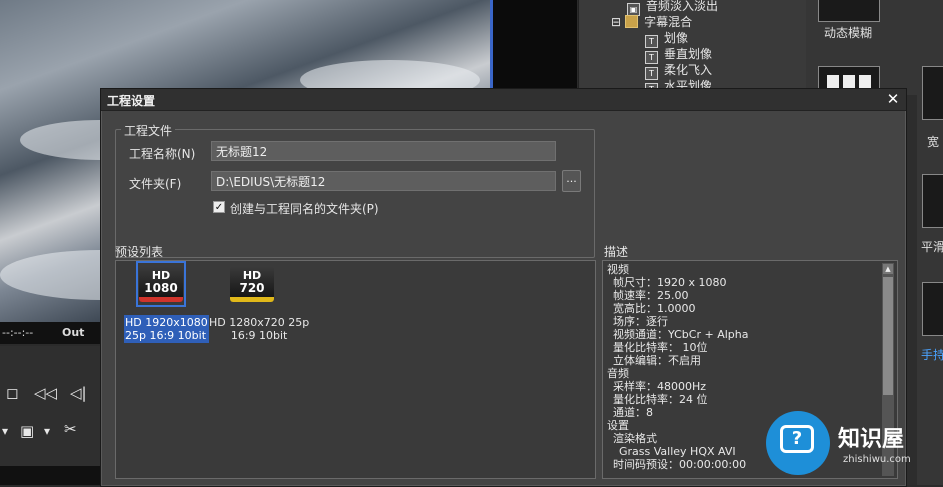  Describe the element at coordinates (155, 184) in the screenshot. I see `folder-label: 文件夹(F)` at that location.